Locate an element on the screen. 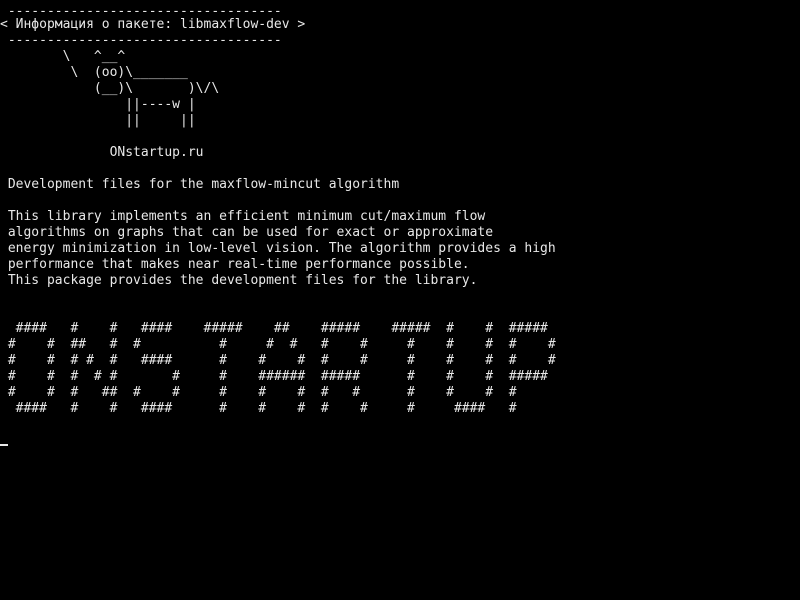  banner-art-line: # # ## # # # # # # # # # # # # is located at coordinates (278, 344).